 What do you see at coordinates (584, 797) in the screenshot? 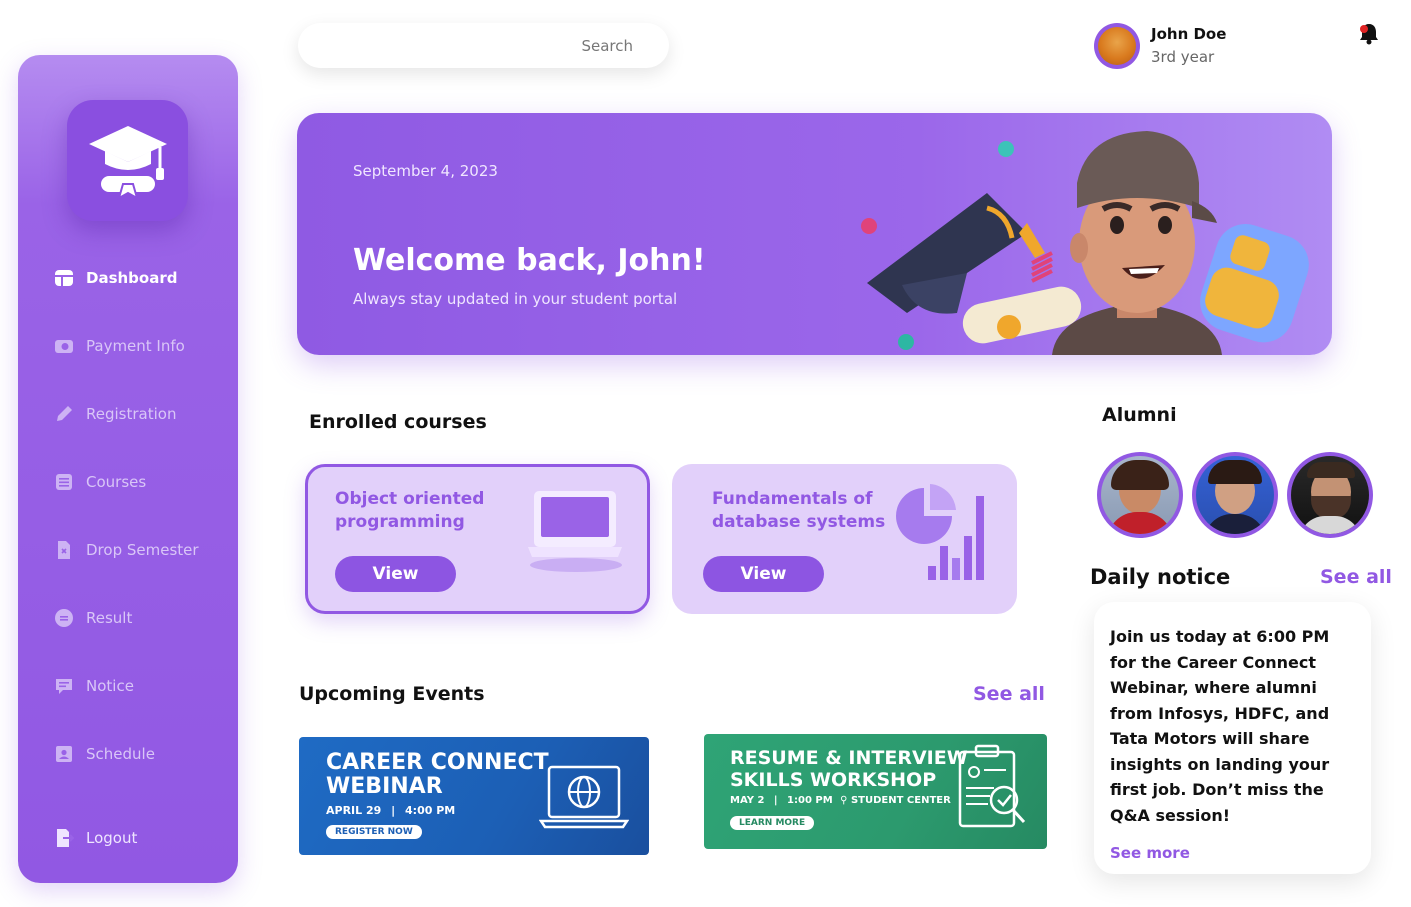
I see `laptop-globe-icon` at bounding box center [584, 797].